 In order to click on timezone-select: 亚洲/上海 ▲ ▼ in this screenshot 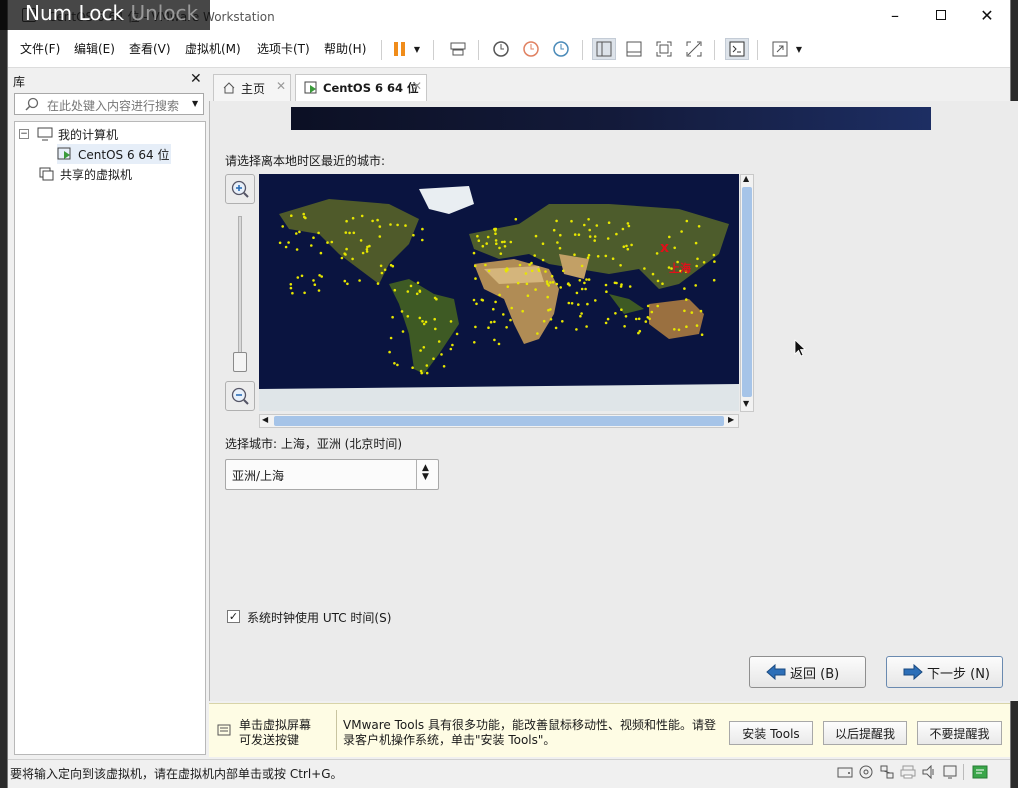, I will do `click(332, 474)`.